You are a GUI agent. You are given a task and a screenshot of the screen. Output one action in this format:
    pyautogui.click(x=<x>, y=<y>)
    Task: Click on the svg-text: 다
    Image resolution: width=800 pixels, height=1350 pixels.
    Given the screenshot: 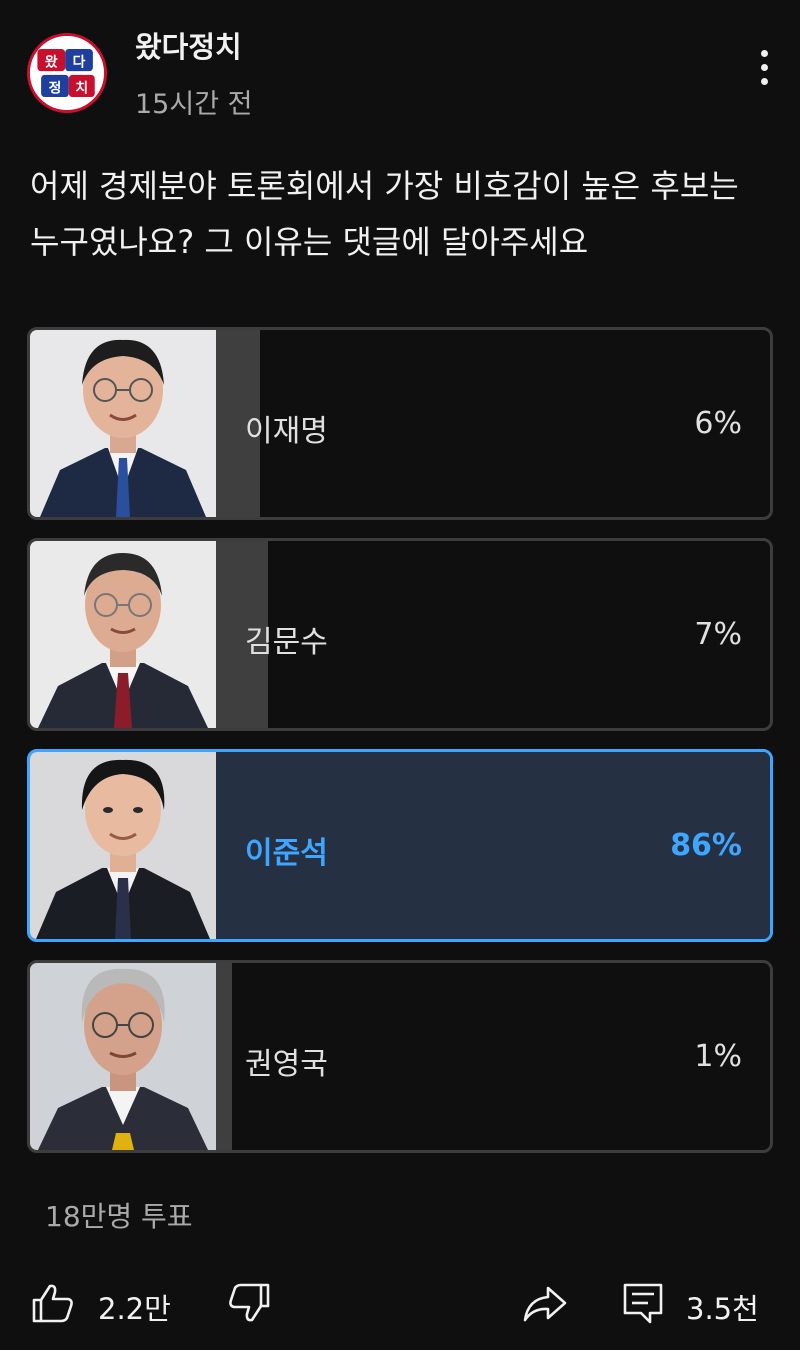 What is the action you would take?
    pyautogui.click(x=79, y=63)
    